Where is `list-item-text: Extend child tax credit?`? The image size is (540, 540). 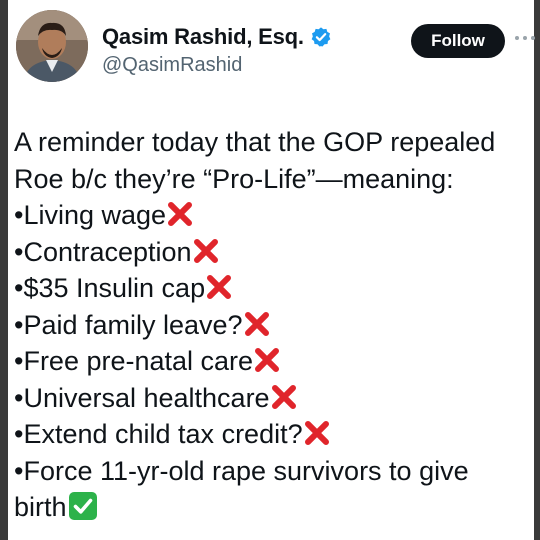
list-item-text: Extend child tax credit? is located at coordinates (163, 434).